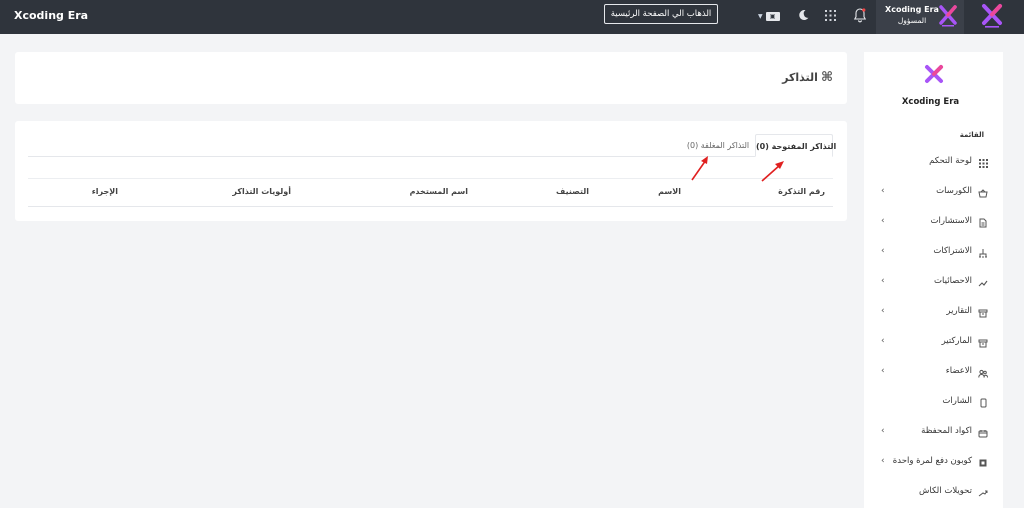  Describe the element at coordinates (933, 193) in the screenshot. I see `sidebar-item-courses: الكورسات ›` at that location.